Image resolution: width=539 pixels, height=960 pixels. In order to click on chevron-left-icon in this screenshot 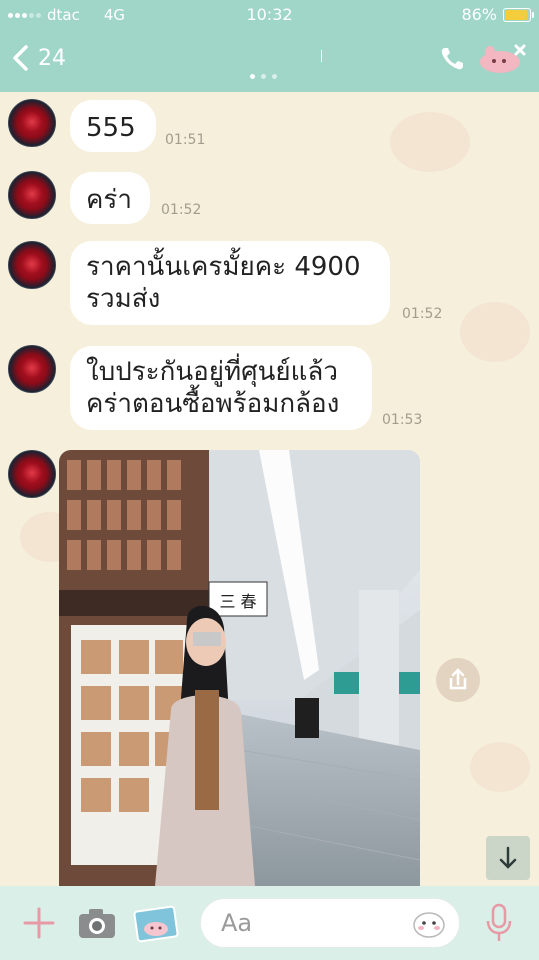, I will do `click(20, 58)`.